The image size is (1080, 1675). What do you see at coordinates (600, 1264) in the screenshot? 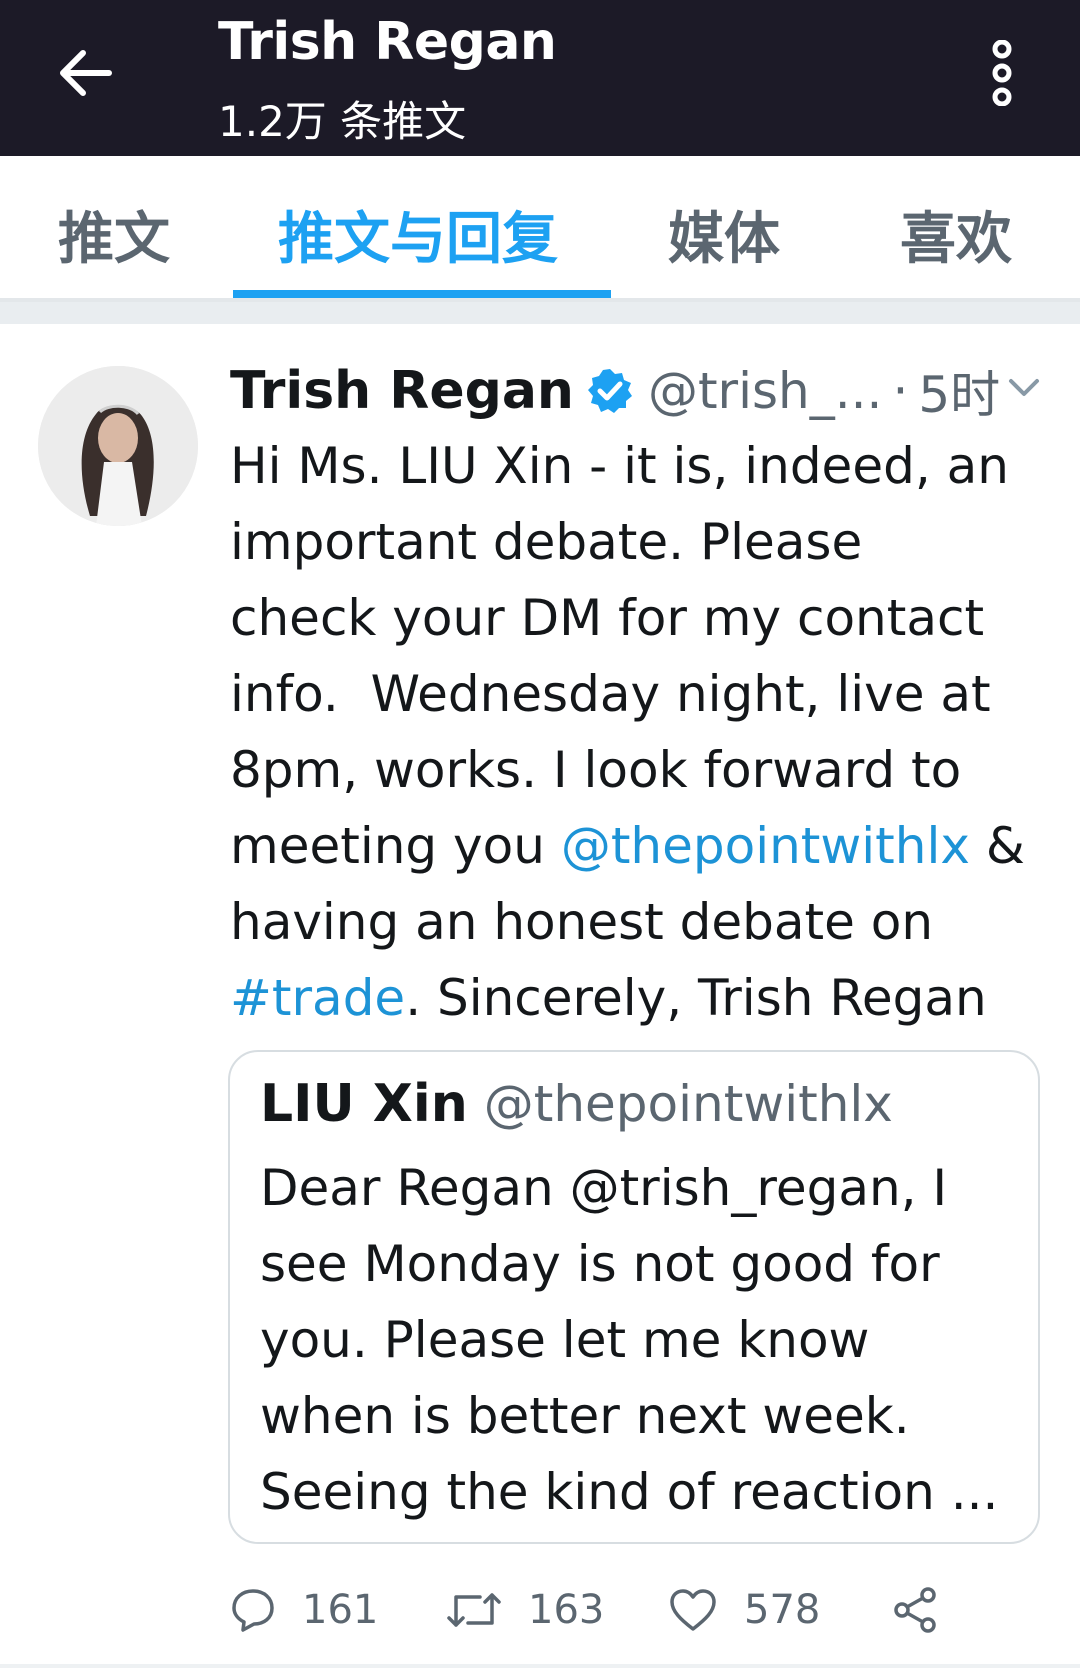
I see `quoted-tweet-line: see Monday is not good for` at bounding box center [600, 1264].